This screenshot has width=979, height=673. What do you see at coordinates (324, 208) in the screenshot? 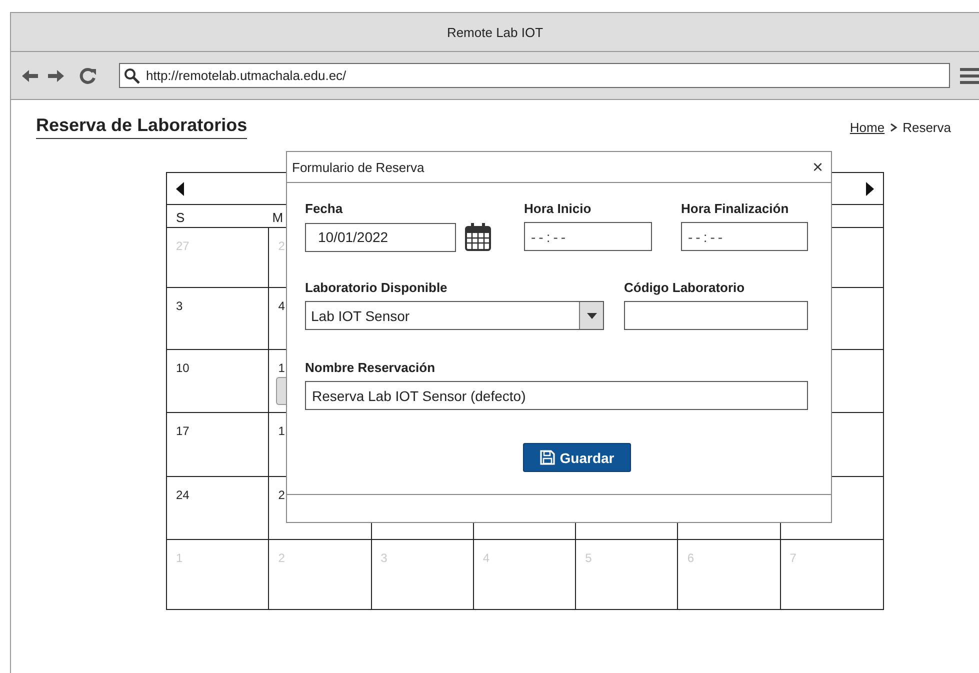
I see `field-label: Fecha` at bounding box center [324, 208].